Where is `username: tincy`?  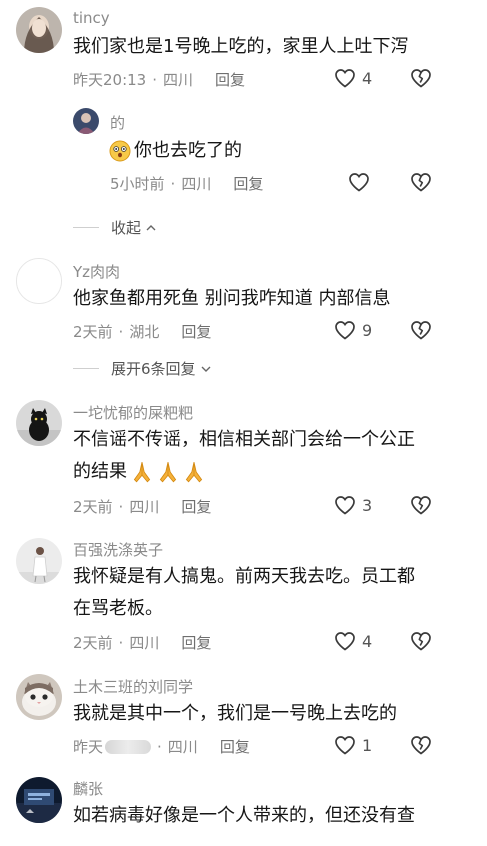
username: tincy is located at coordinates (91, 18).